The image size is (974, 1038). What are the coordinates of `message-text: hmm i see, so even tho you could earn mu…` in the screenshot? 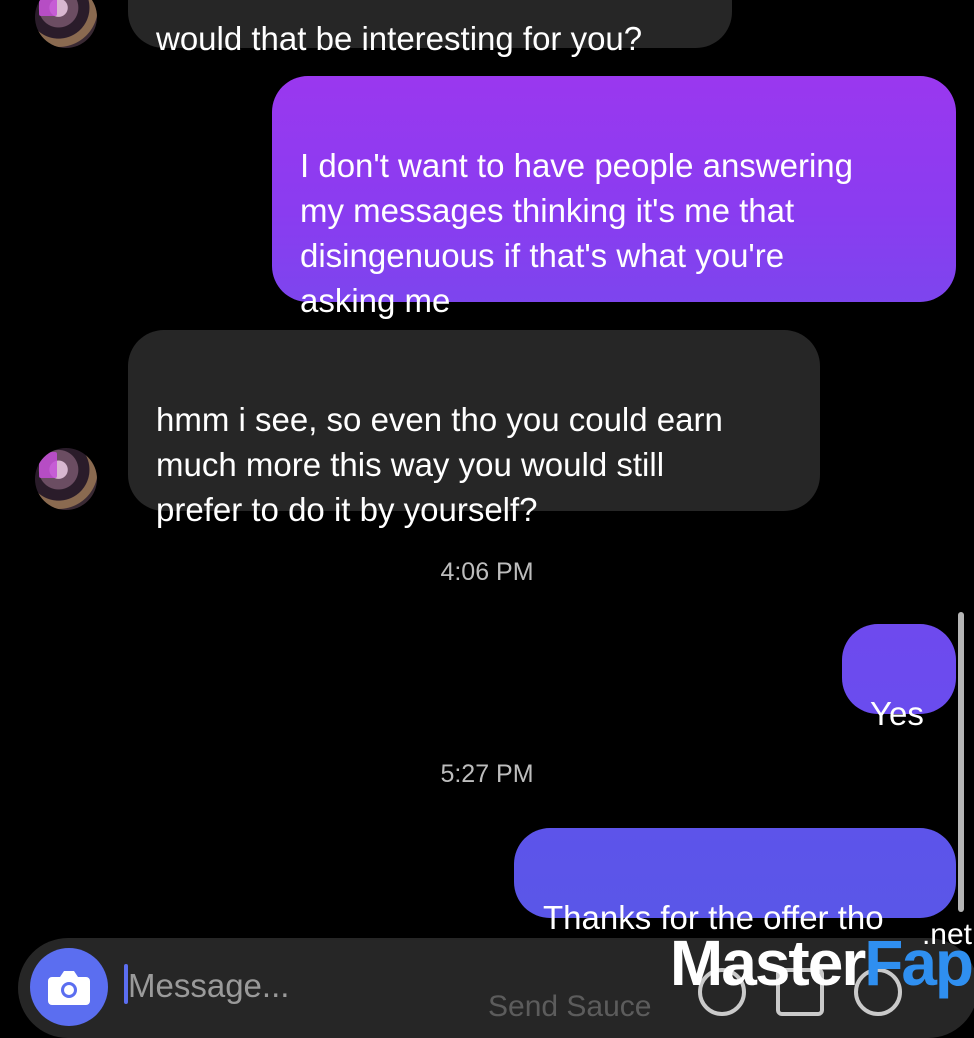 It's located at (439, 464).